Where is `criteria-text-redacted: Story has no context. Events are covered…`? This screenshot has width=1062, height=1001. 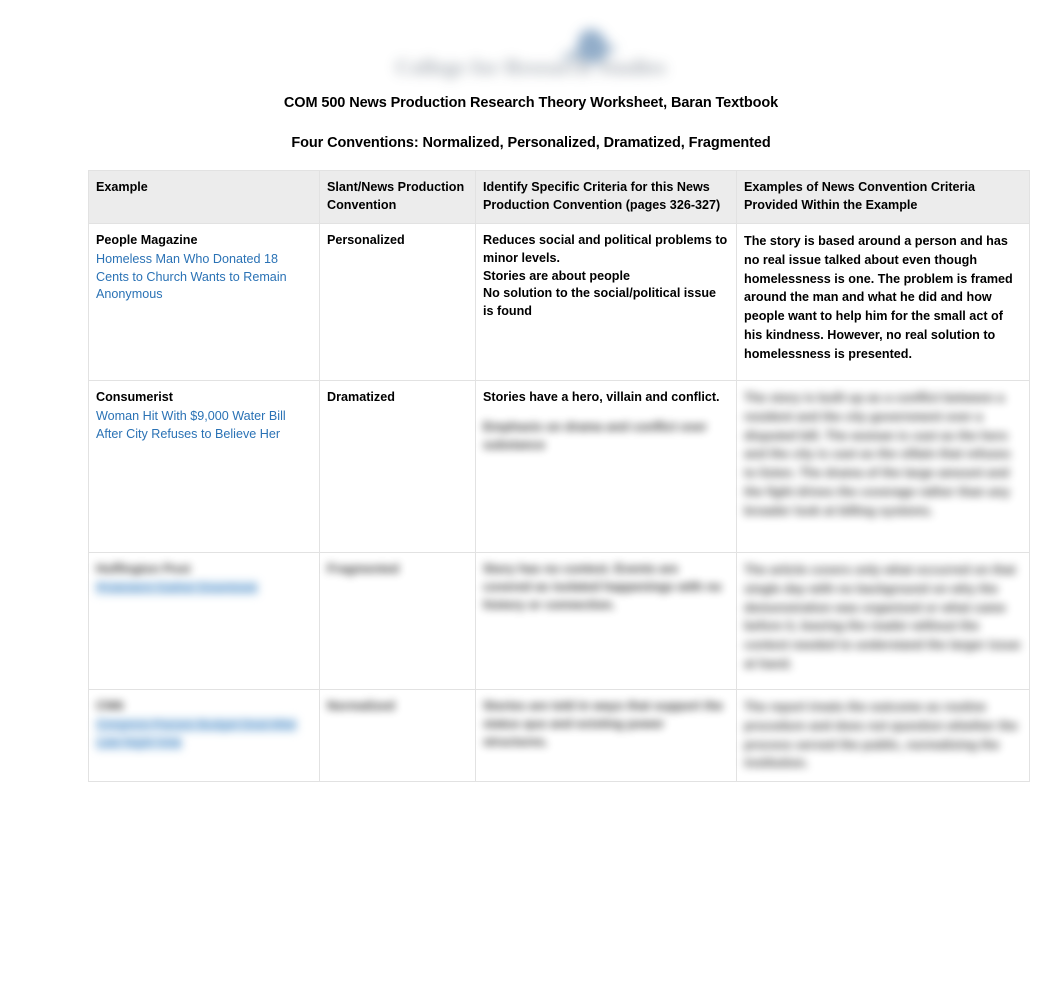
criteria-text-redacted: Story has no context. Events are covered… is located at coordinates (602, 586).